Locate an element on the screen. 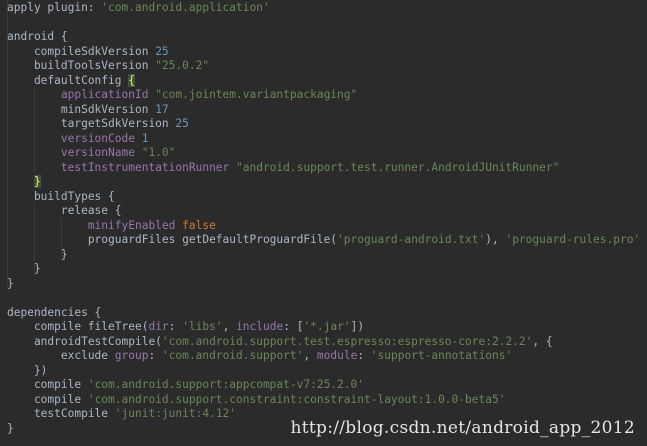 The width and height of the screenshot is (647, 446). code-token: 1 is located at coordinates (145, 138).